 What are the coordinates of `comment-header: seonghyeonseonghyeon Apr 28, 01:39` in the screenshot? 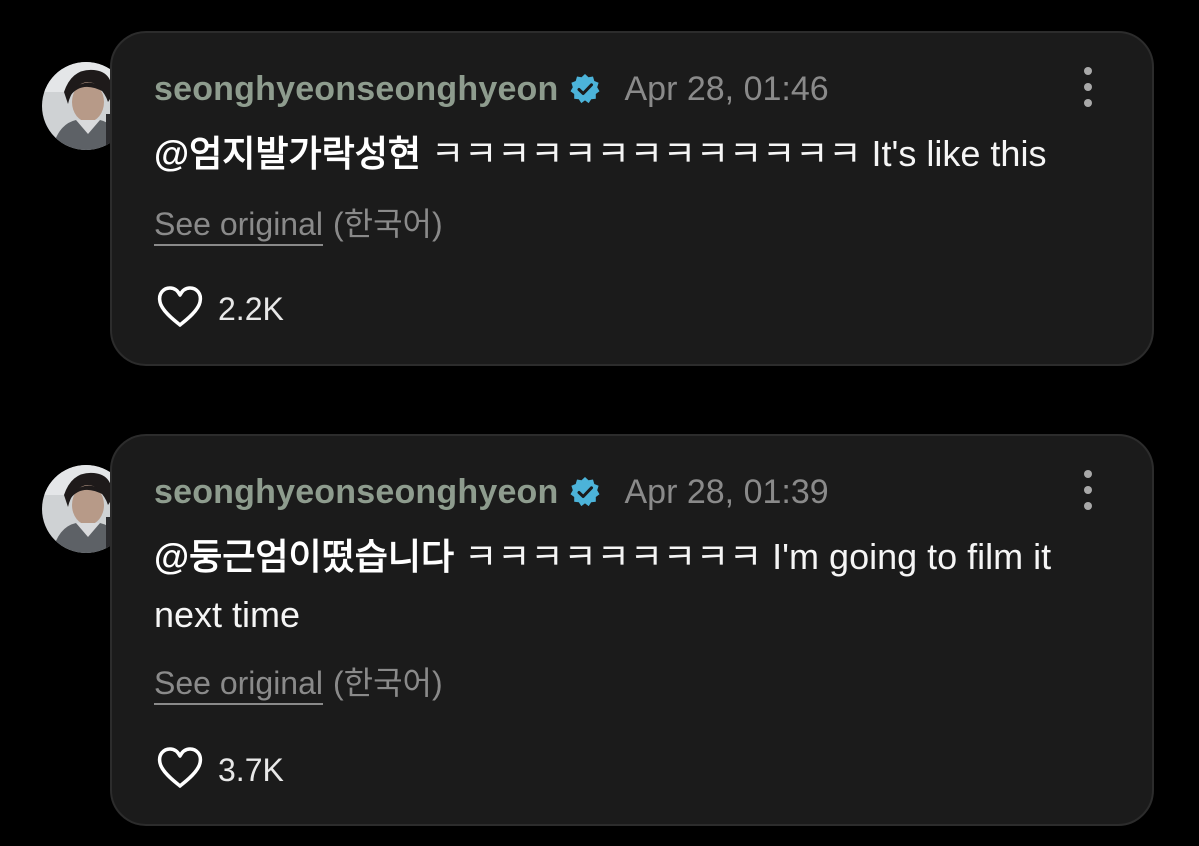 It's located at (491, 492).